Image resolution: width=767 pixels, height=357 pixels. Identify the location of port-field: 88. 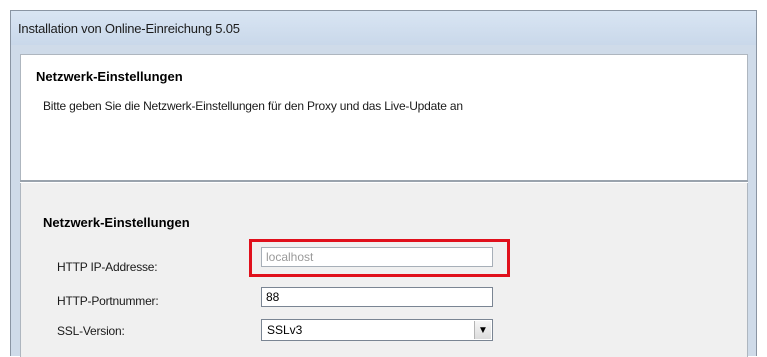
(377, 297).